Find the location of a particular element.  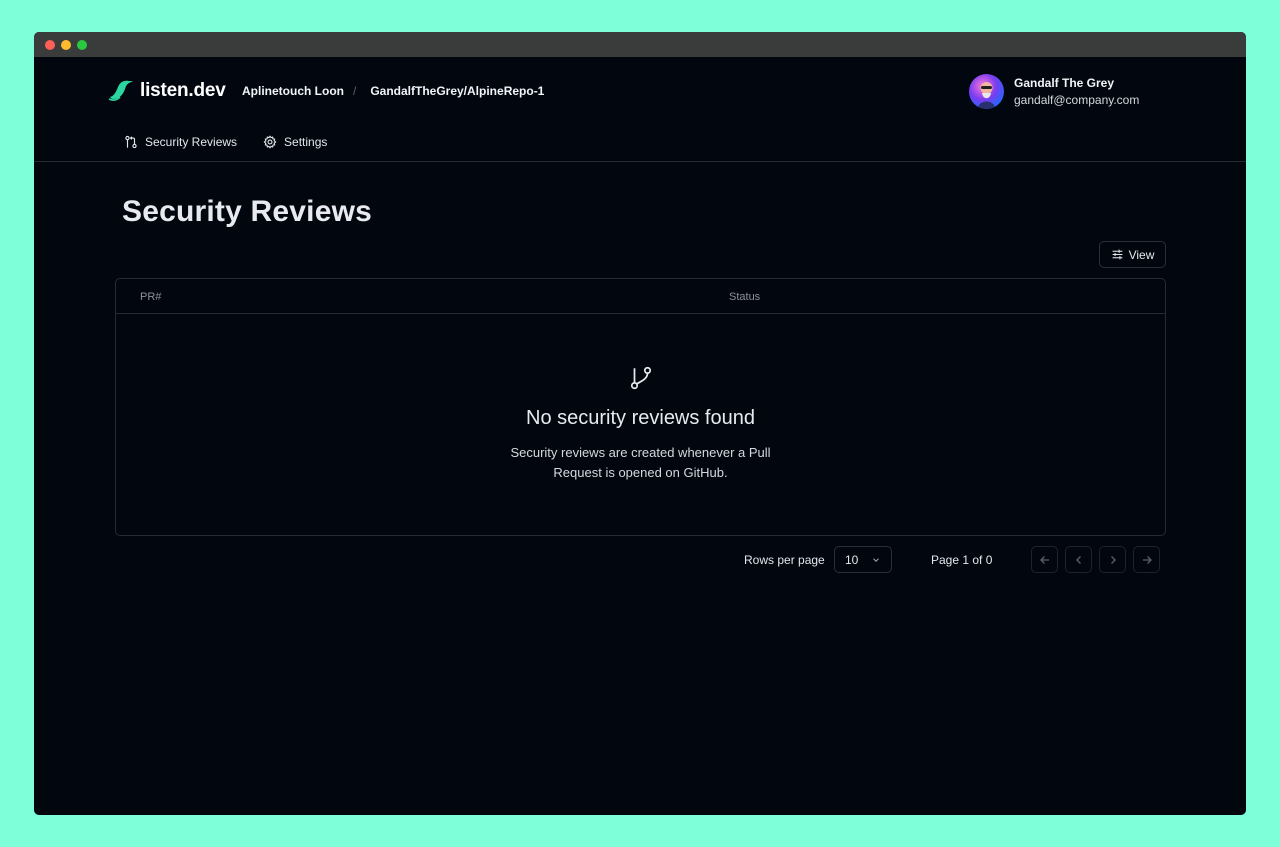

main-nav: Security Reviews Settings is located at coordinates (225, 142).